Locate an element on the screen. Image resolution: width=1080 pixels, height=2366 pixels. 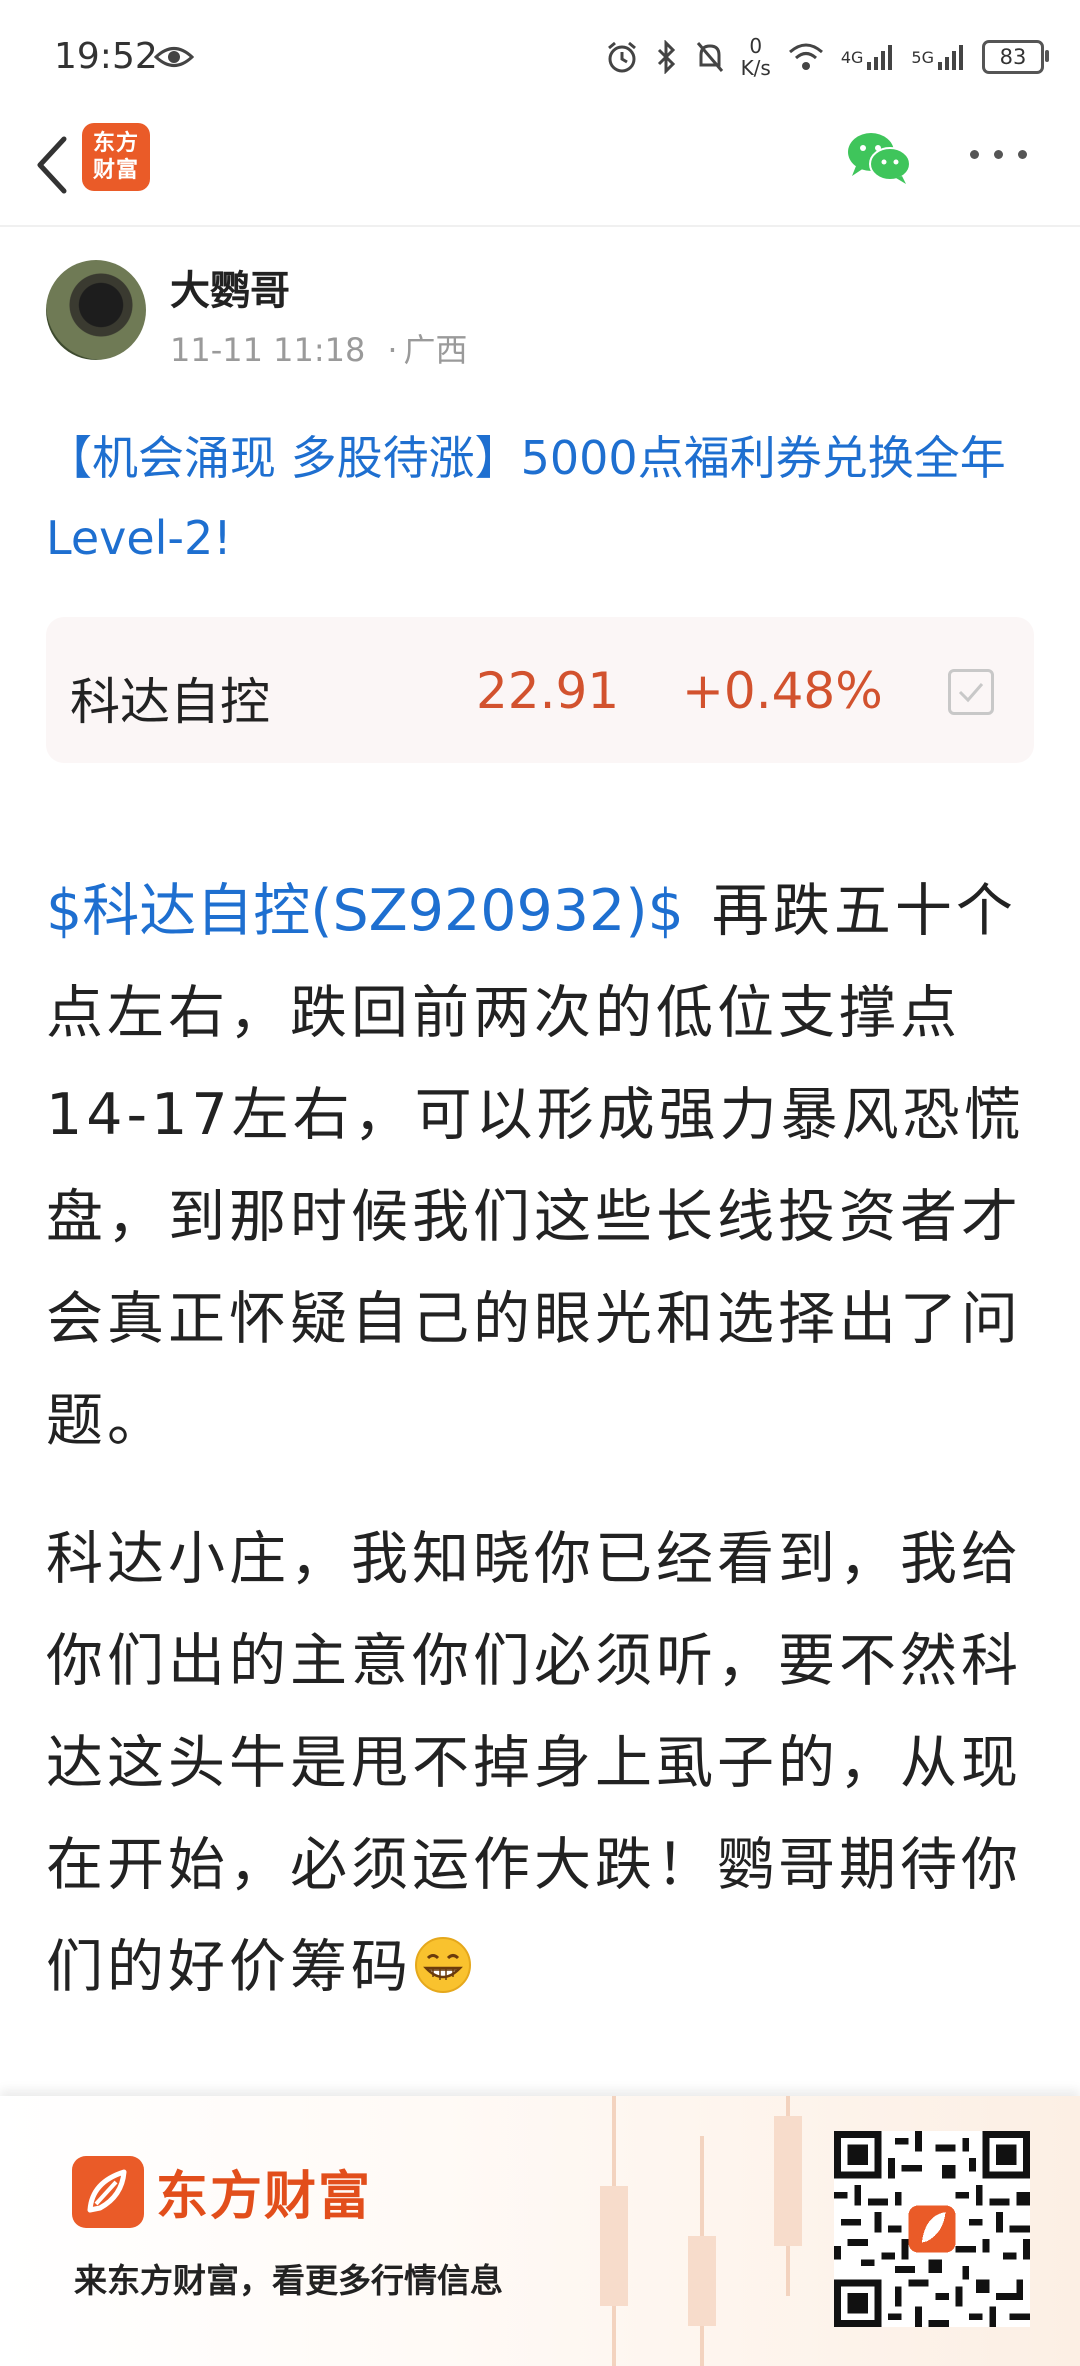
post-datetime: 11-11 11:18 is located at coordinates (268, 350).